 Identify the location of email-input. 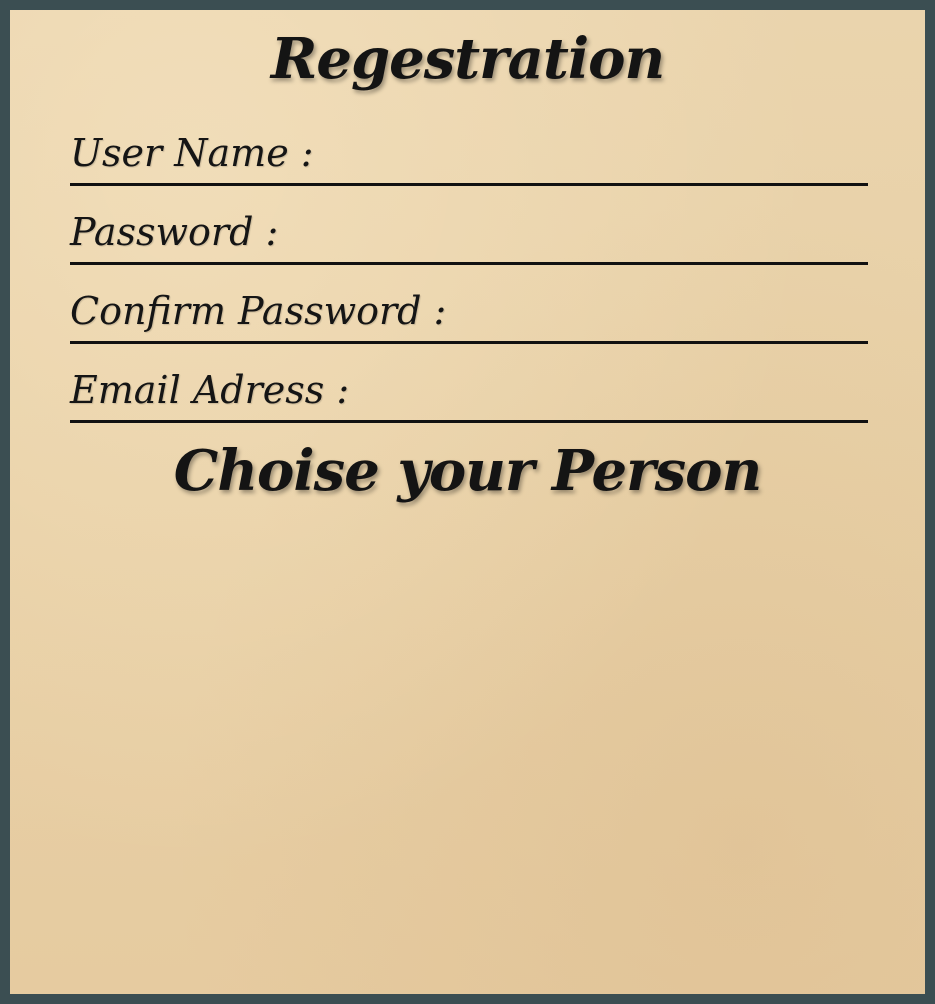
(612, 393).